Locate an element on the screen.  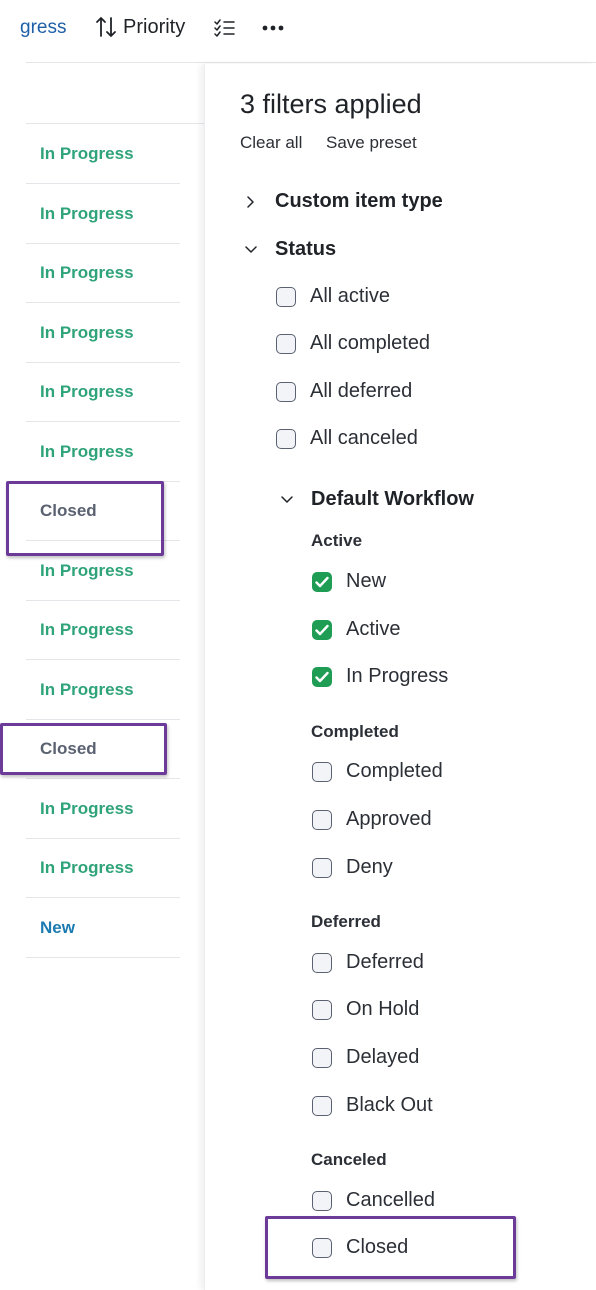
custom-item-type-section: Custom item type is located at coordinates (343, 201).